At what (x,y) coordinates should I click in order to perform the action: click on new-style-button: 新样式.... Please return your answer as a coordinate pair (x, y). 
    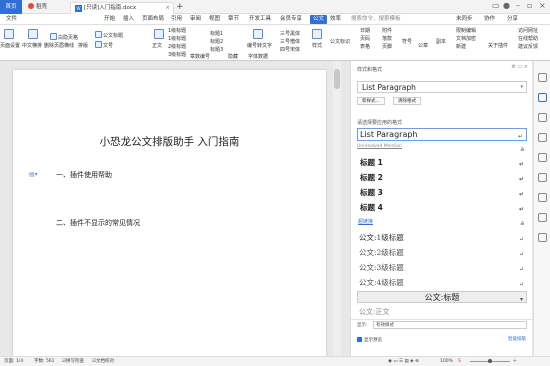
    Looking at the image, I should click on (371, 101).